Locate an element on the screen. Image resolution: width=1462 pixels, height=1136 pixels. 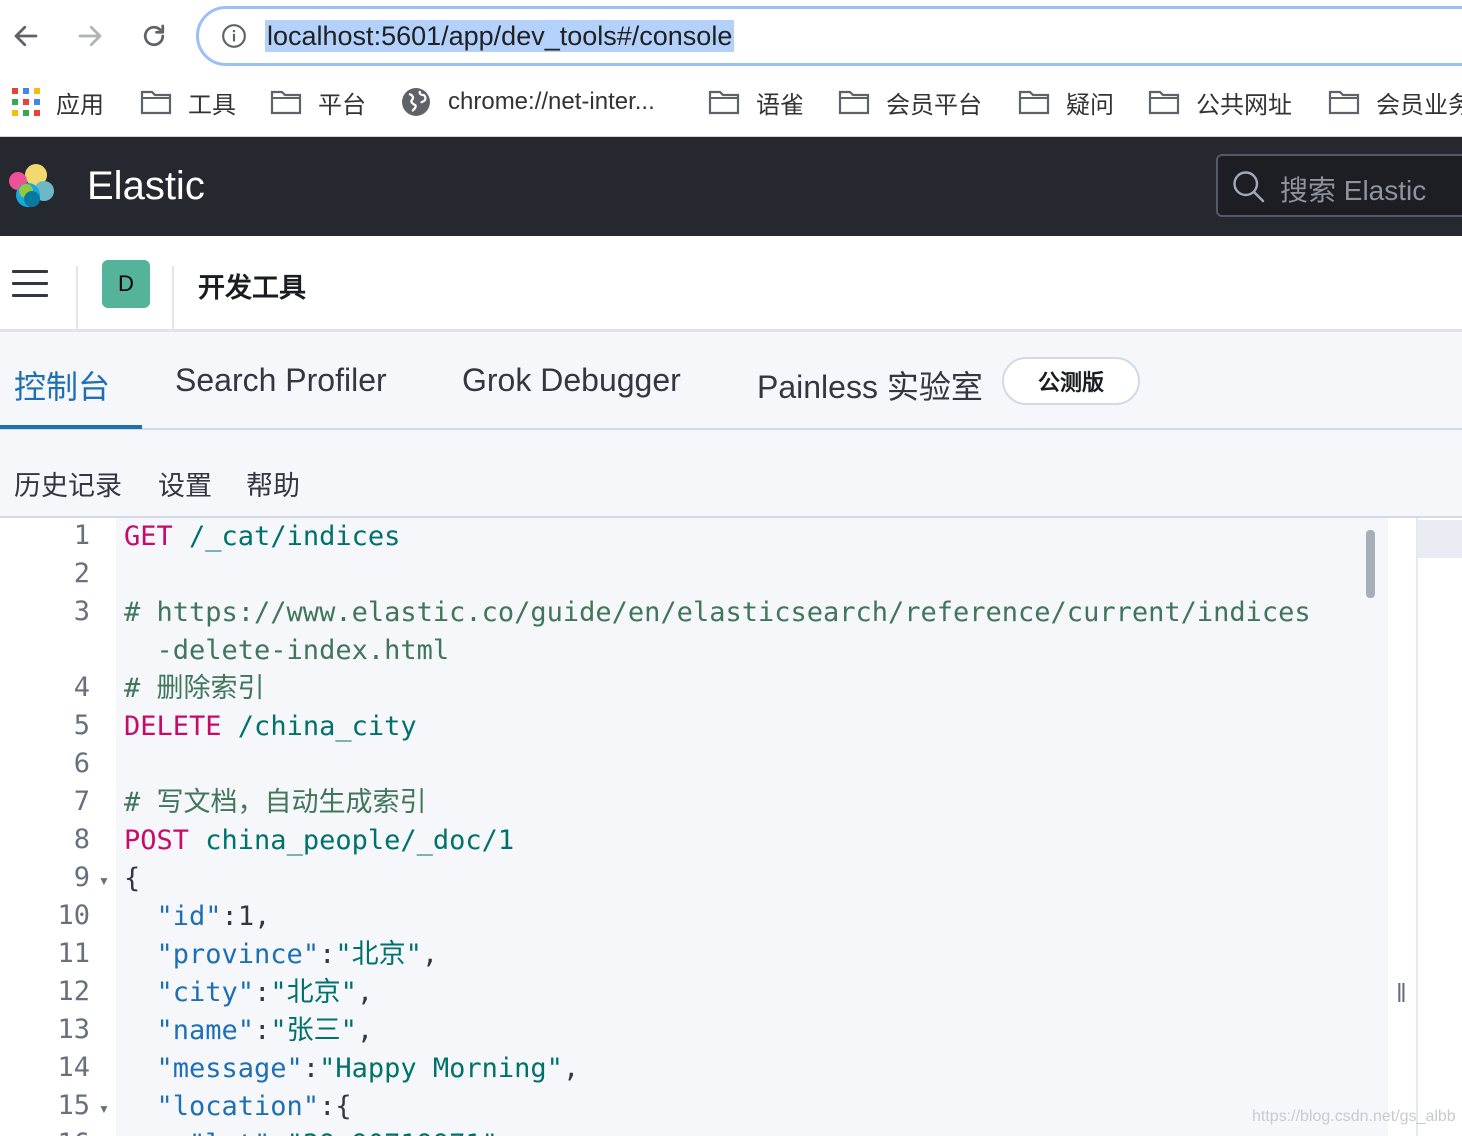
bookmark-folder-yuque: 语雀 is located at coordinates (756, 102).